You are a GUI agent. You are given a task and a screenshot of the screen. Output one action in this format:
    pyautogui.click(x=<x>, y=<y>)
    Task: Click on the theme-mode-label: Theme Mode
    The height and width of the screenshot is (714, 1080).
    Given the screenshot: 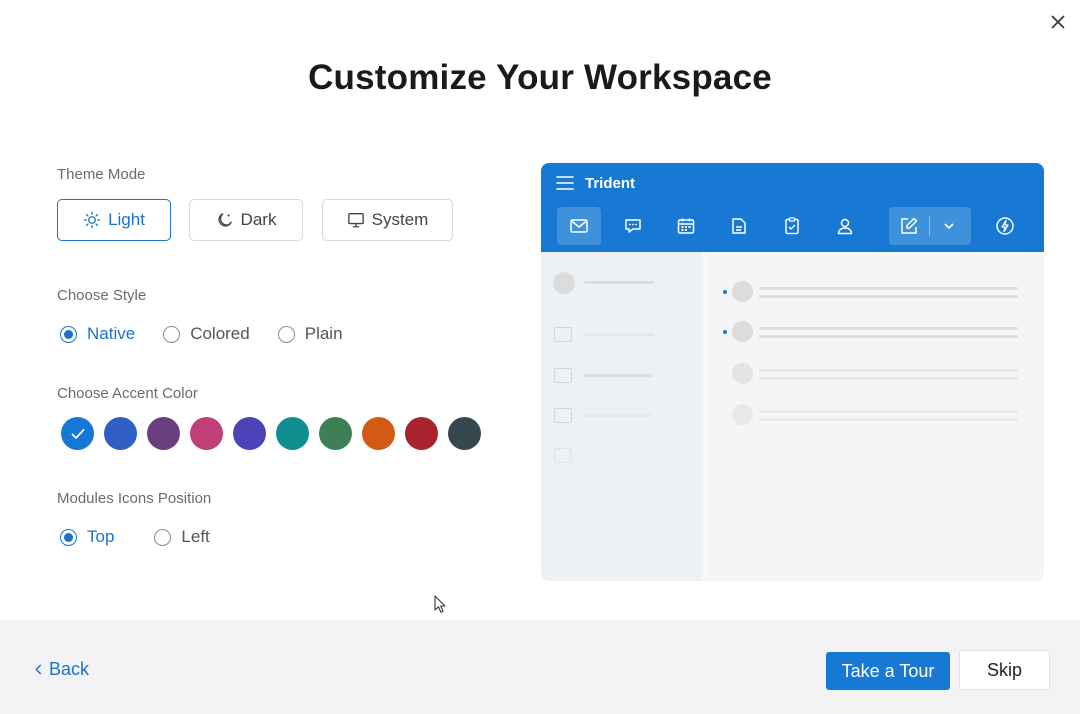 What is the action you would take?
    pyautogui.click(x=101, y=174)
    